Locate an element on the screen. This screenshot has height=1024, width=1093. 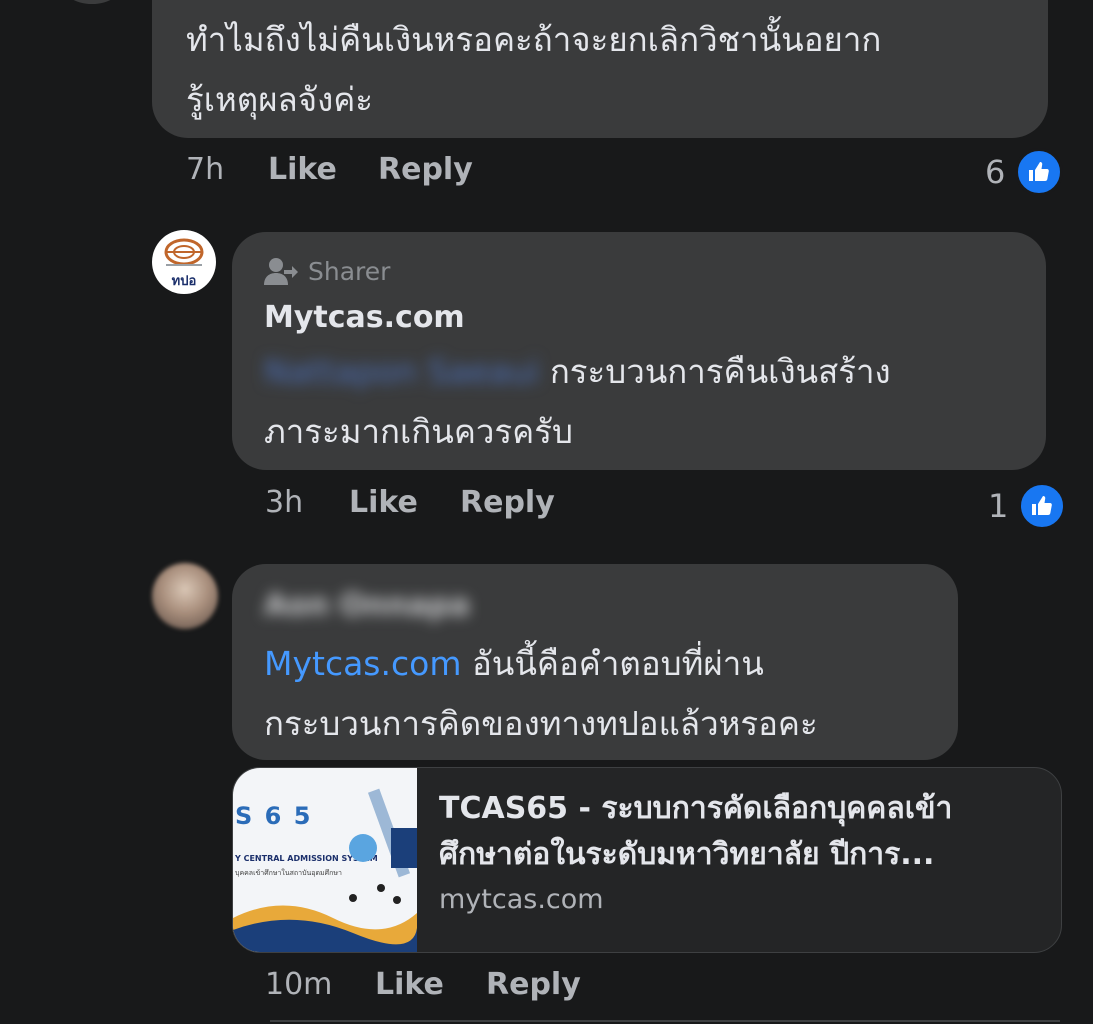
mention-tag: Nattapon Saeaui is located at coordinates (401, 371).